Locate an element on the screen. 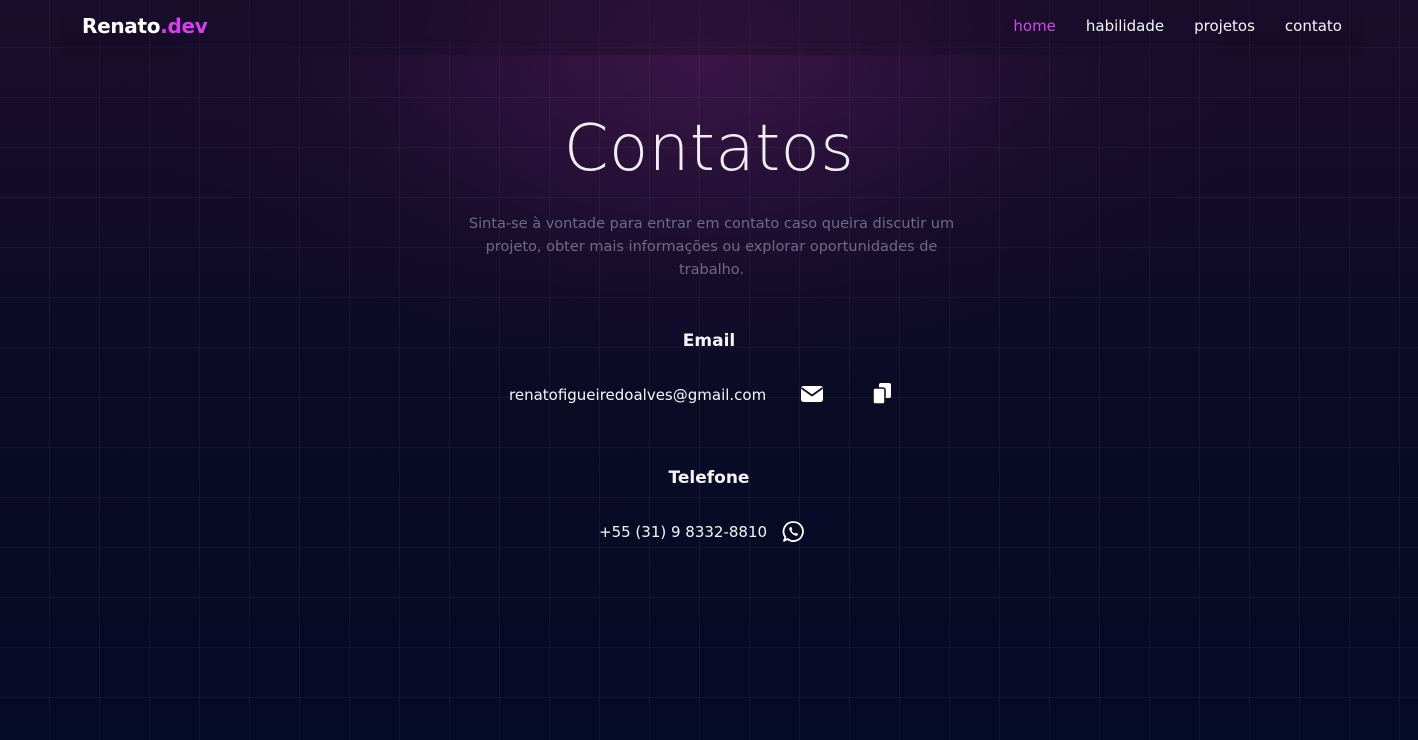 The image size is (1418, 740). email-label: Email is located at coordinates (709, 341).